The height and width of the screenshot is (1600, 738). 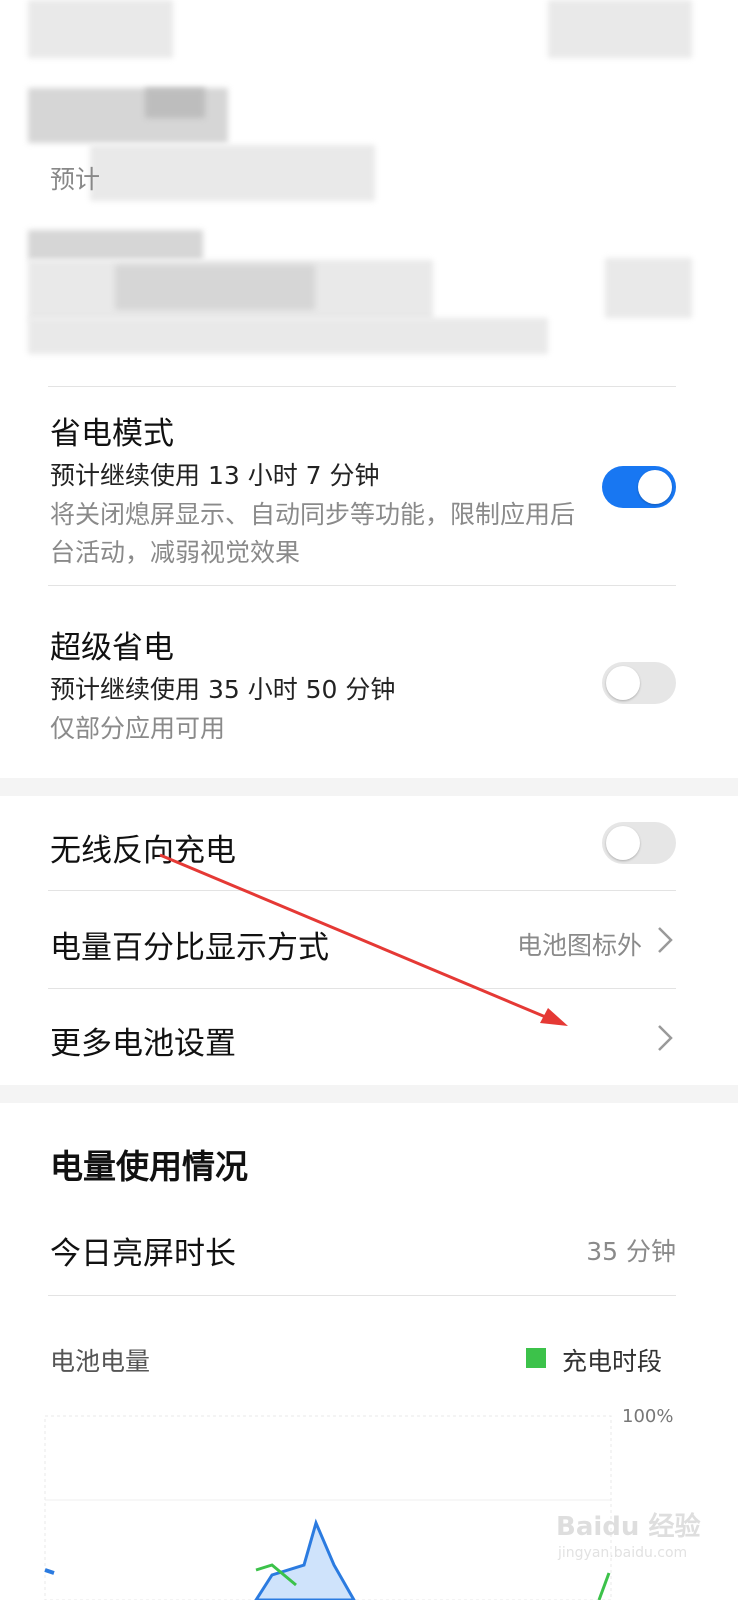 I want to click on battery-line-start, so click(x=49, y=1571).